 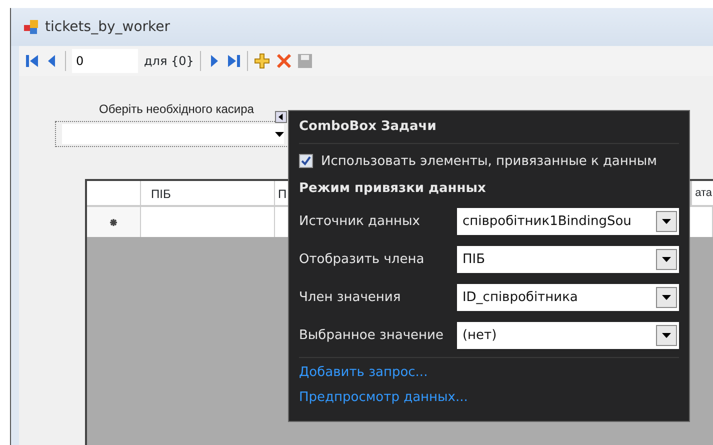 I want to click on column-header: ПІБ, so click(x=208, y=193).